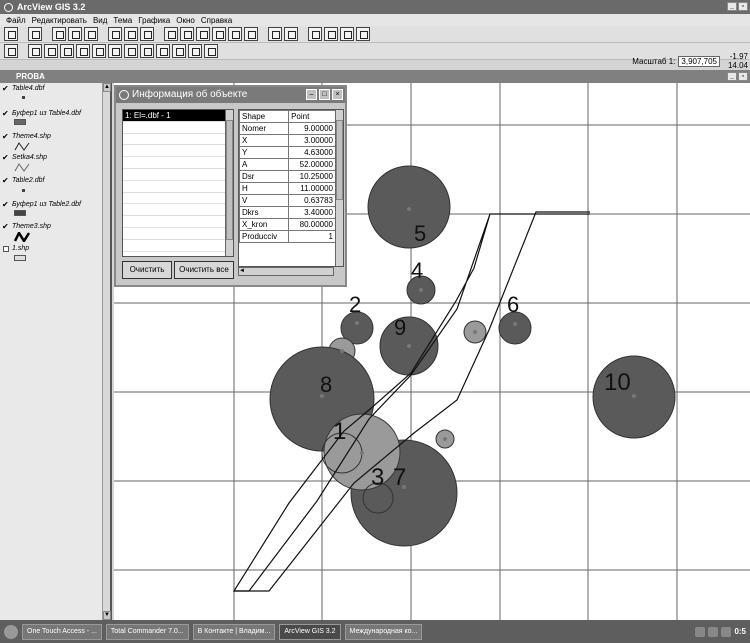  What do you see at coordinates (324, 94) in the screenshot?
I see `identify-maximize-button: □` at bounding box center [324, 94].